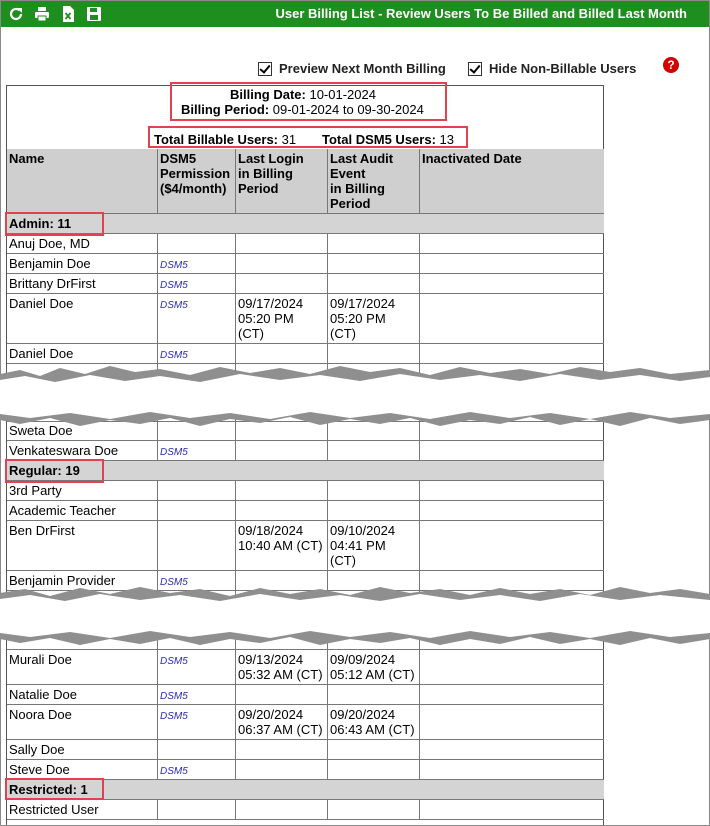 Image resolution: width=710 pixels, height=826 pixels. I want to click on last-audit: 09/10/2024, so click(363, 530).